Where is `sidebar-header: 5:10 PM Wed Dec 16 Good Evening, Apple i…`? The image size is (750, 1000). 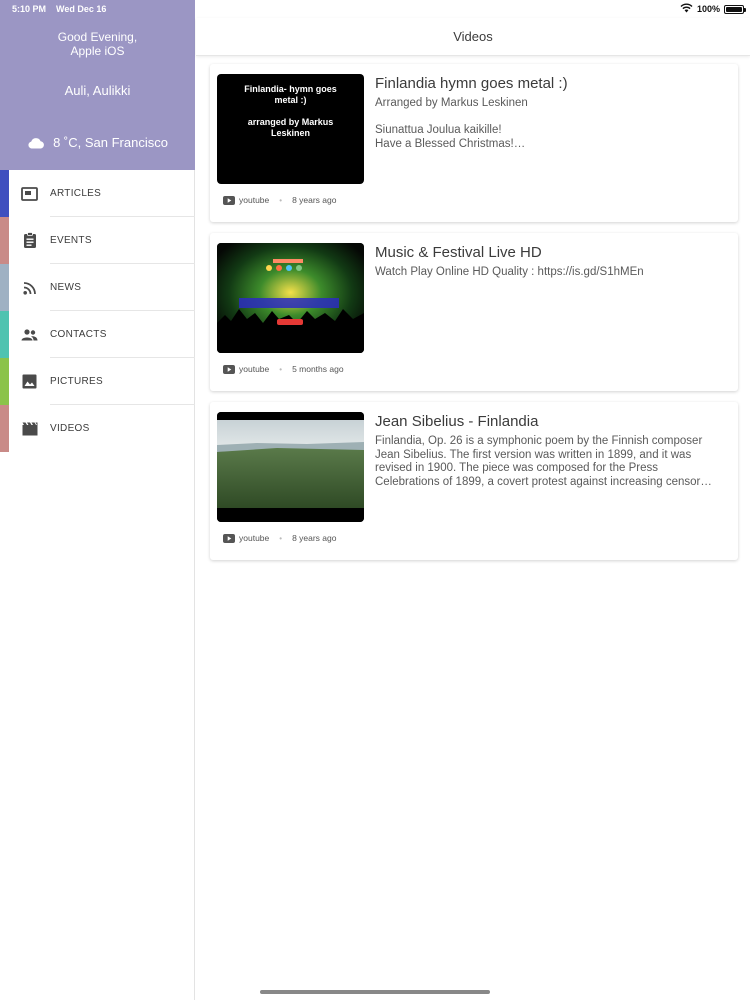
sidebar-header: 5:10 PM Wed Dec 16 Good Evening, Apple i… is located at coordinates (97, 85).